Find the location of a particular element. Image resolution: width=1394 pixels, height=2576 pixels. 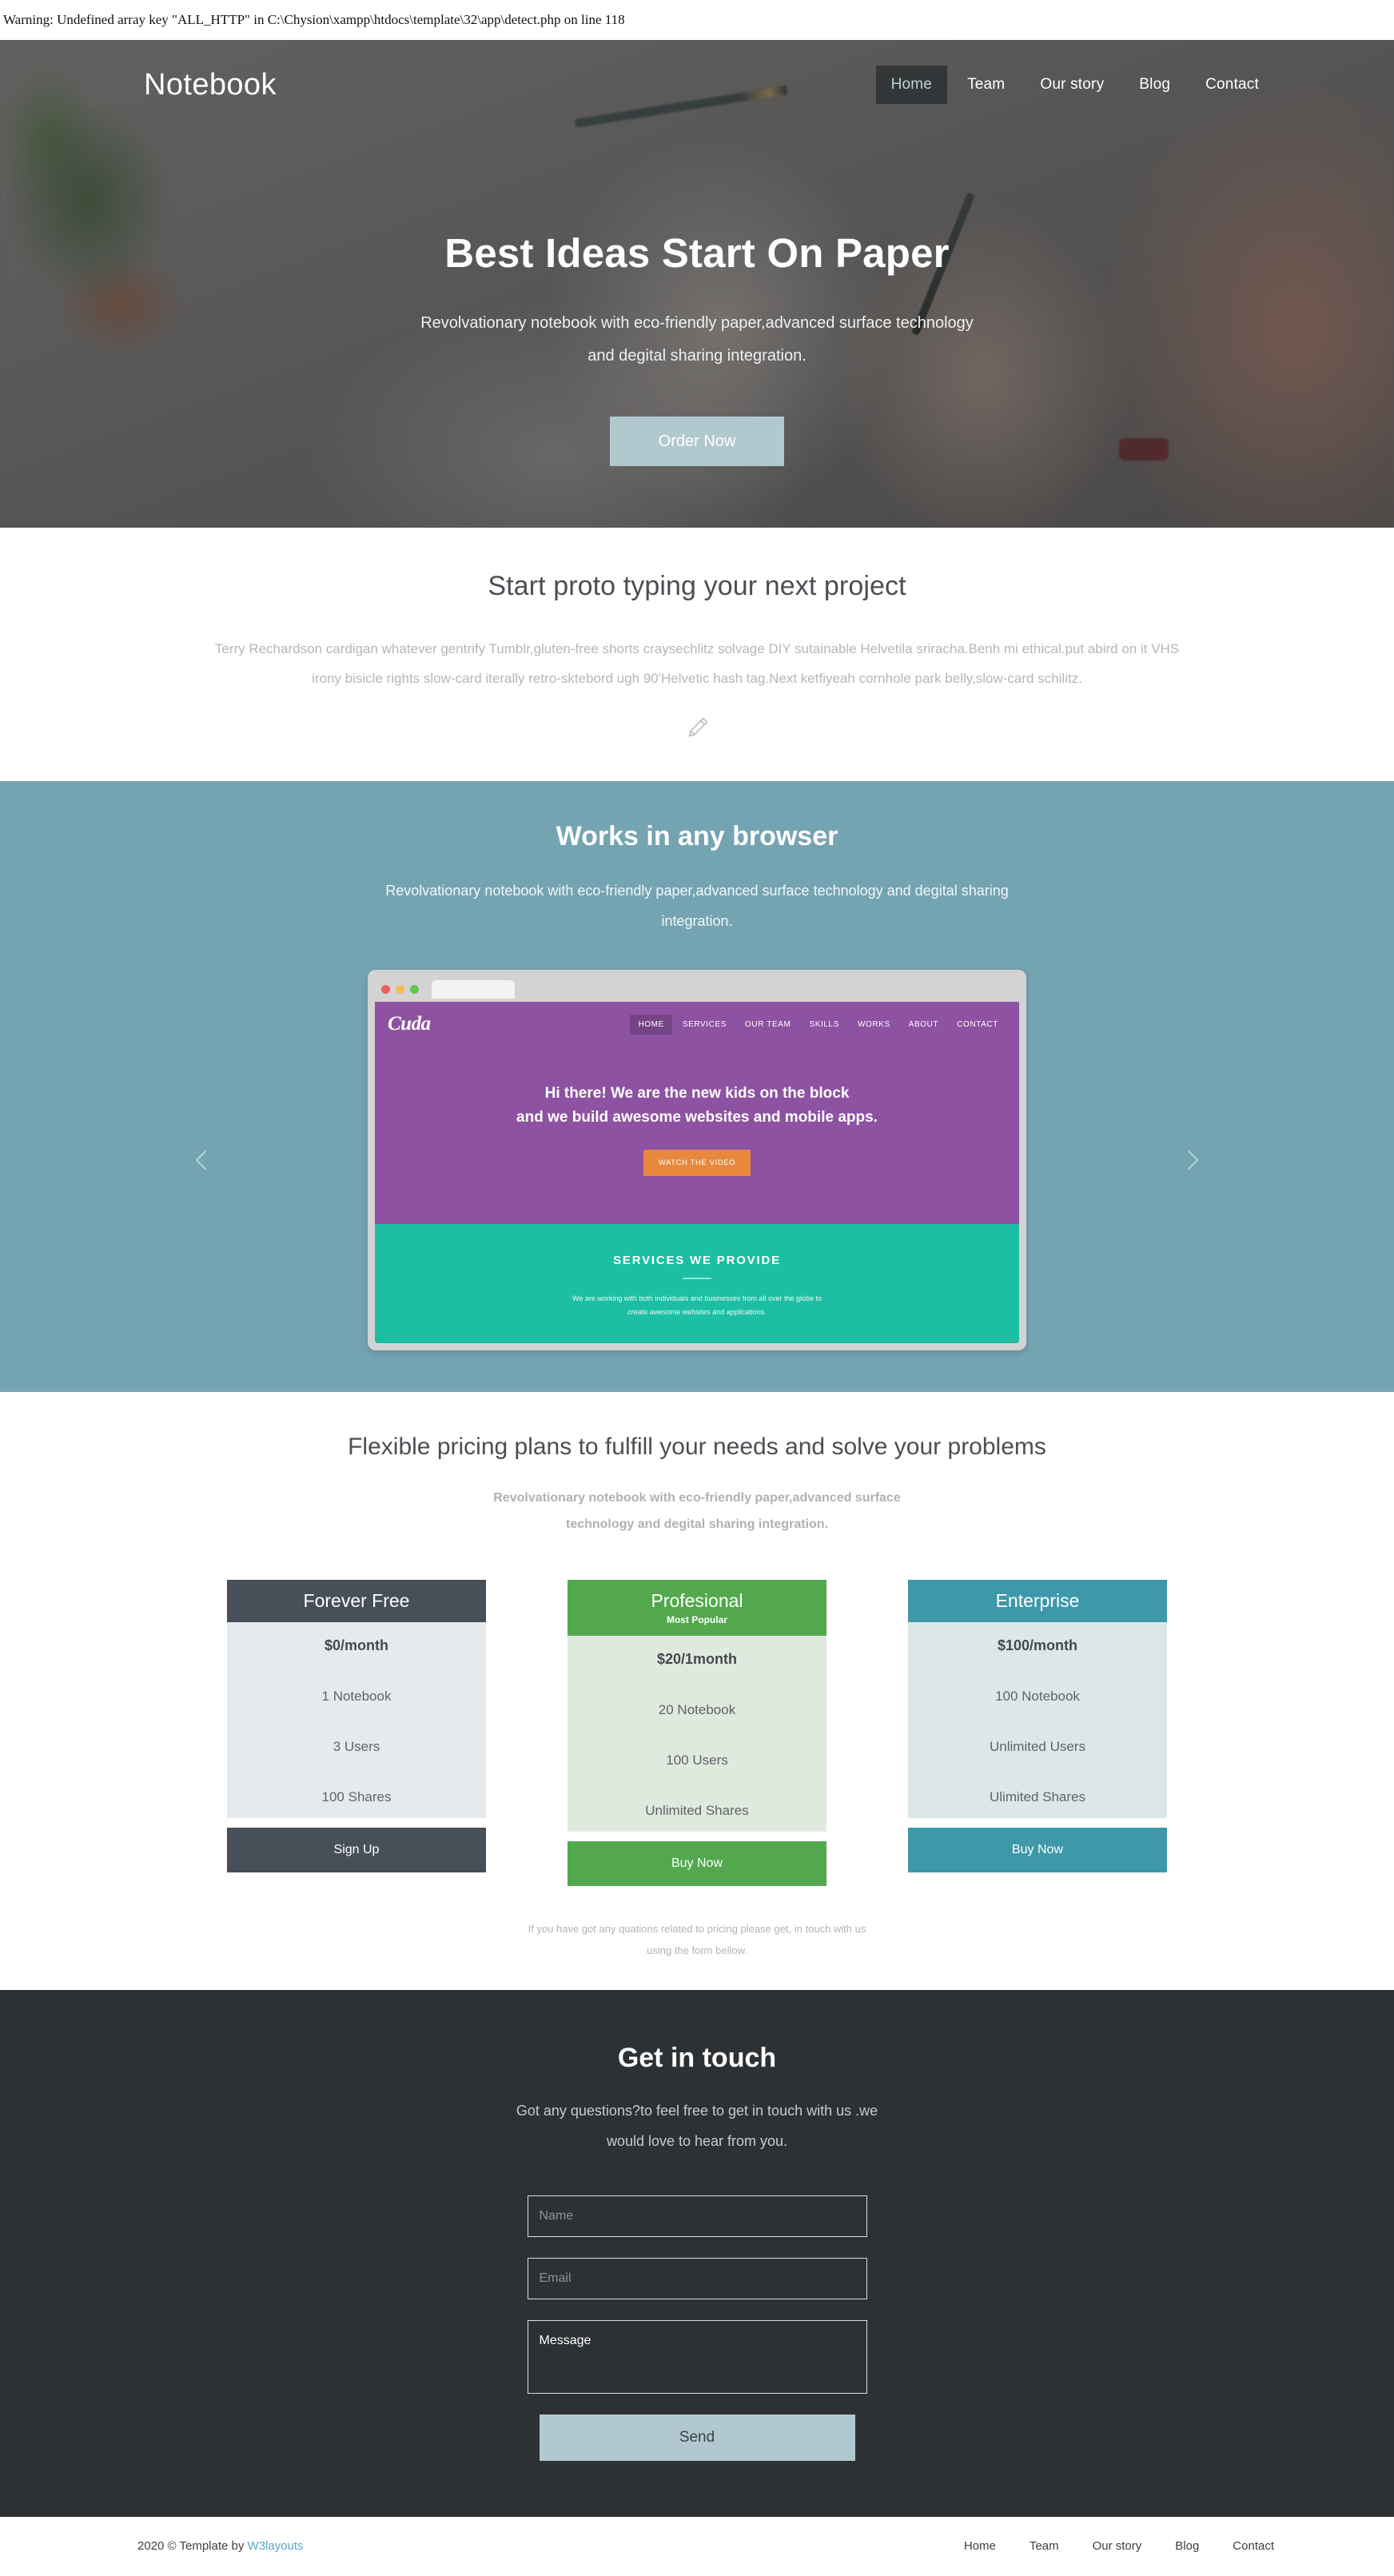

plan-feature: 100 Users is located at coordinates (697, 1760).